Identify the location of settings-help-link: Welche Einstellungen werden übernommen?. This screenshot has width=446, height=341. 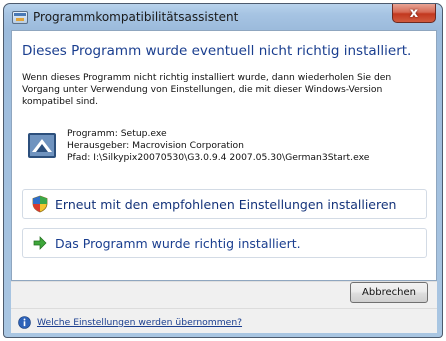
(139, 322).